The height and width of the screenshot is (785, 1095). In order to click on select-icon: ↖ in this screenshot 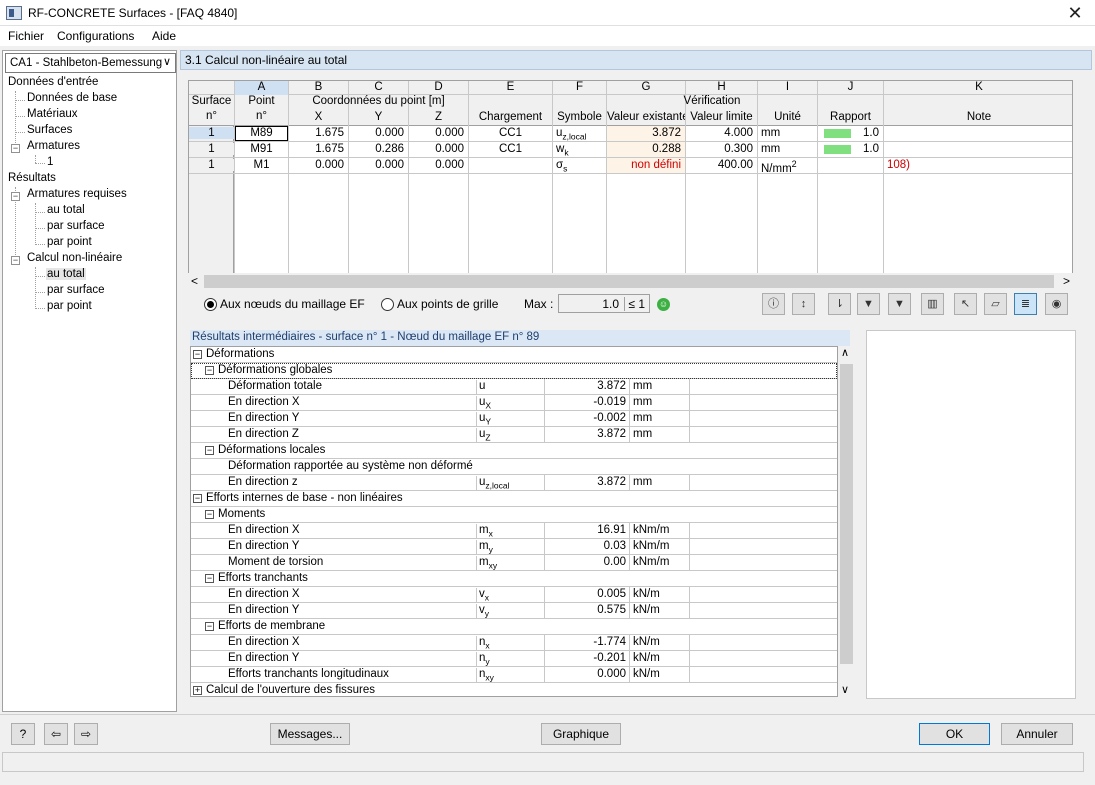, I will do `click(965, 304)`.